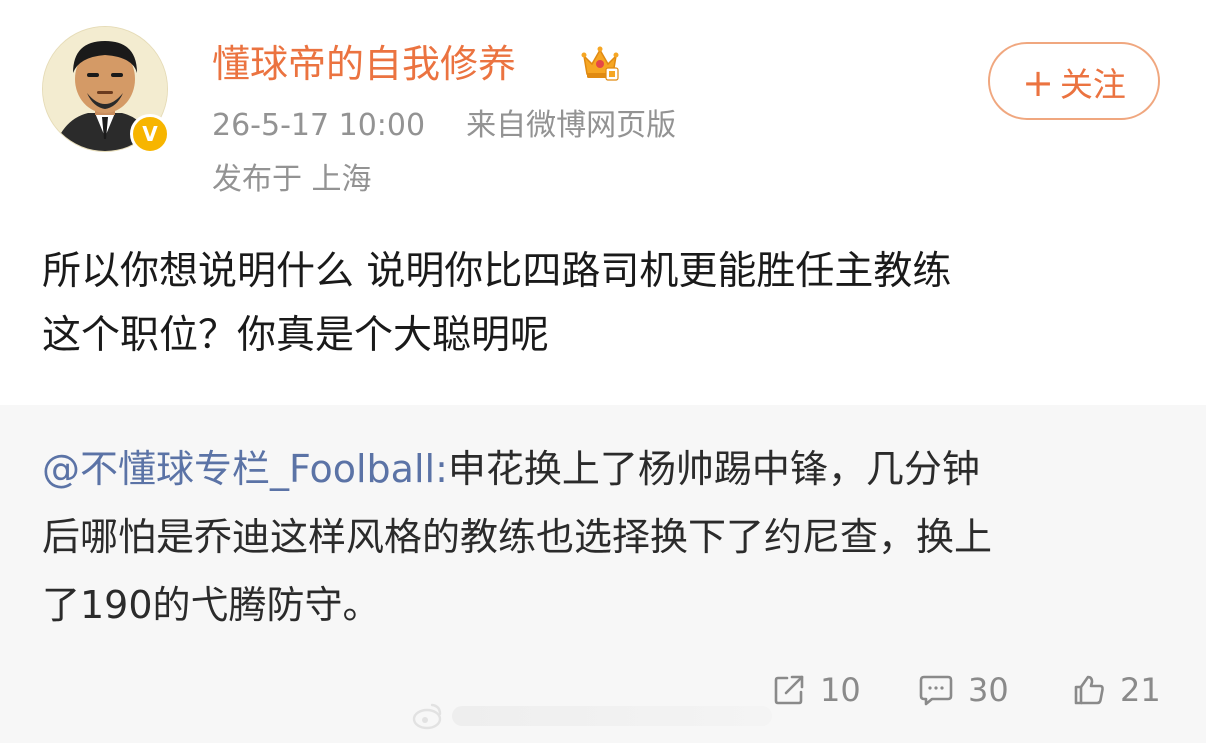 This screenshot has width=1206, height=743. I want to click on like-icon, so click(1089, 690).